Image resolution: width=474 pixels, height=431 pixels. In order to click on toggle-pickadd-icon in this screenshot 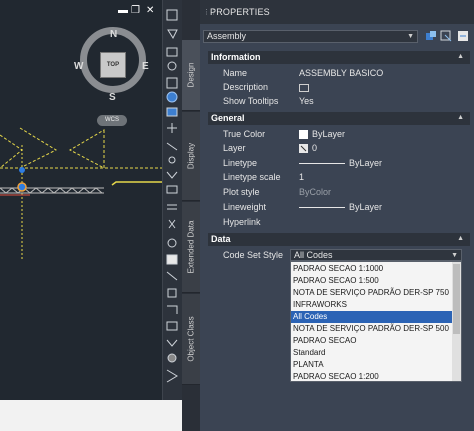, I will do `click(431, 36)`.